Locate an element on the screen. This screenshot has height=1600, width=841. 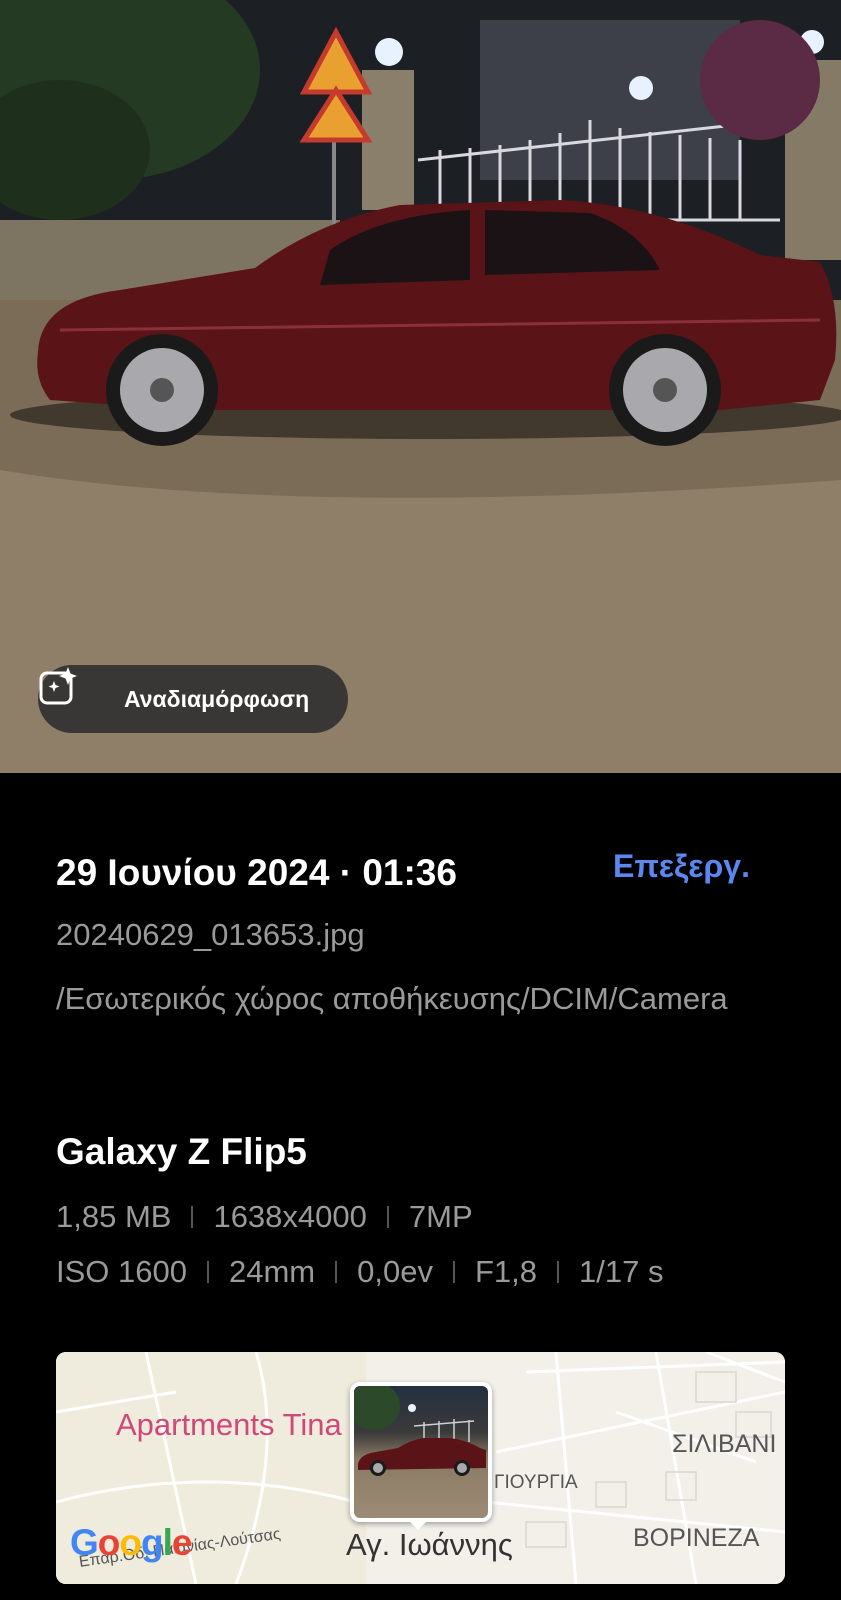
shutter-speed: 1/17 s is located at coordinates (621, 1271).